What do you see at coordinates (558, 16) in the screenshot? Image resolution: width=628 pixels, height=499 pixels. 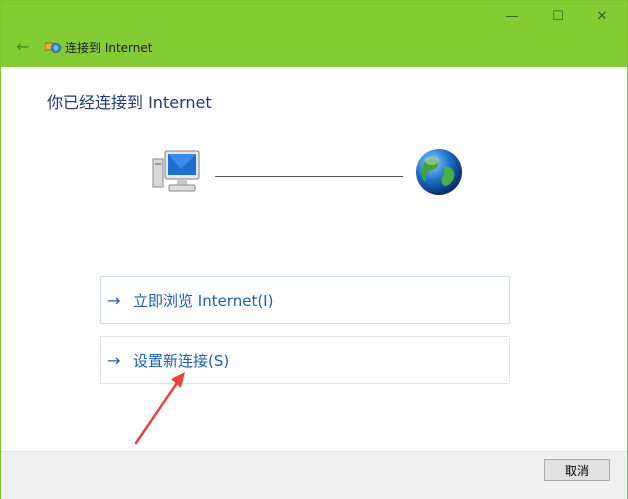 I see `maximize-button: ☐` at bounding box center [558, 16].